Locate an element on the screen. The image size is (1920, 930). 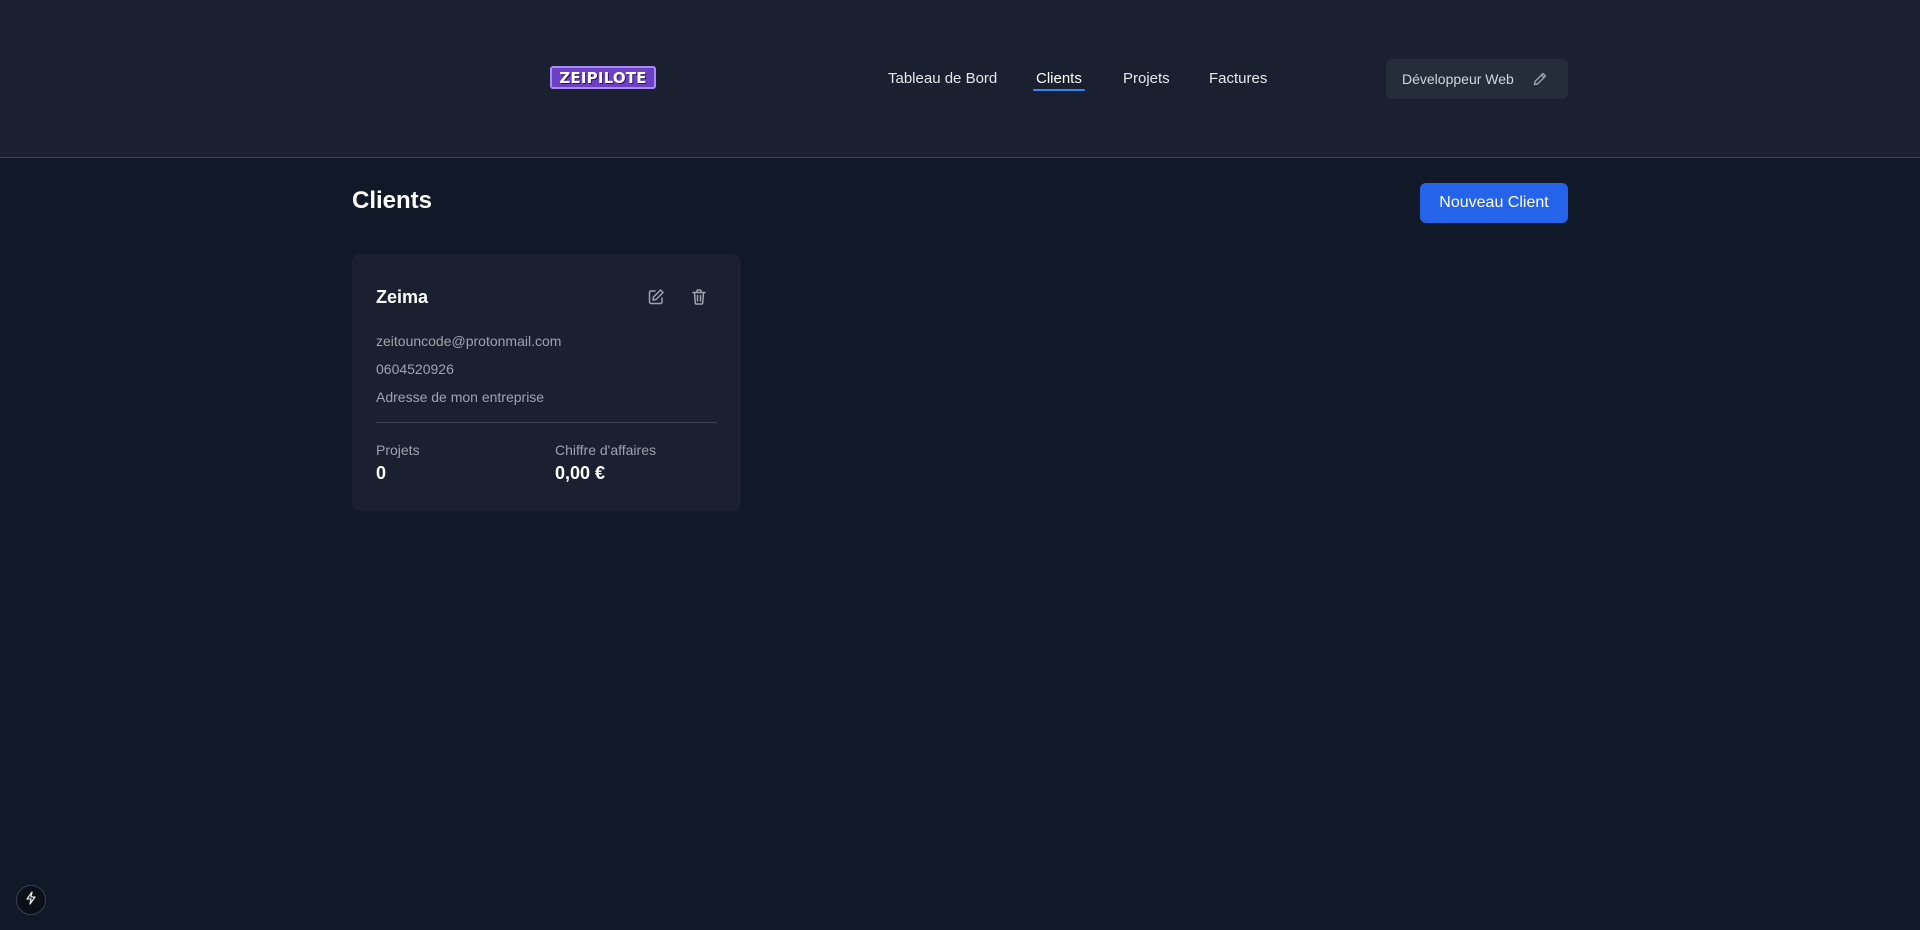
projects-label: Projets is located at coordinates (398, 450).